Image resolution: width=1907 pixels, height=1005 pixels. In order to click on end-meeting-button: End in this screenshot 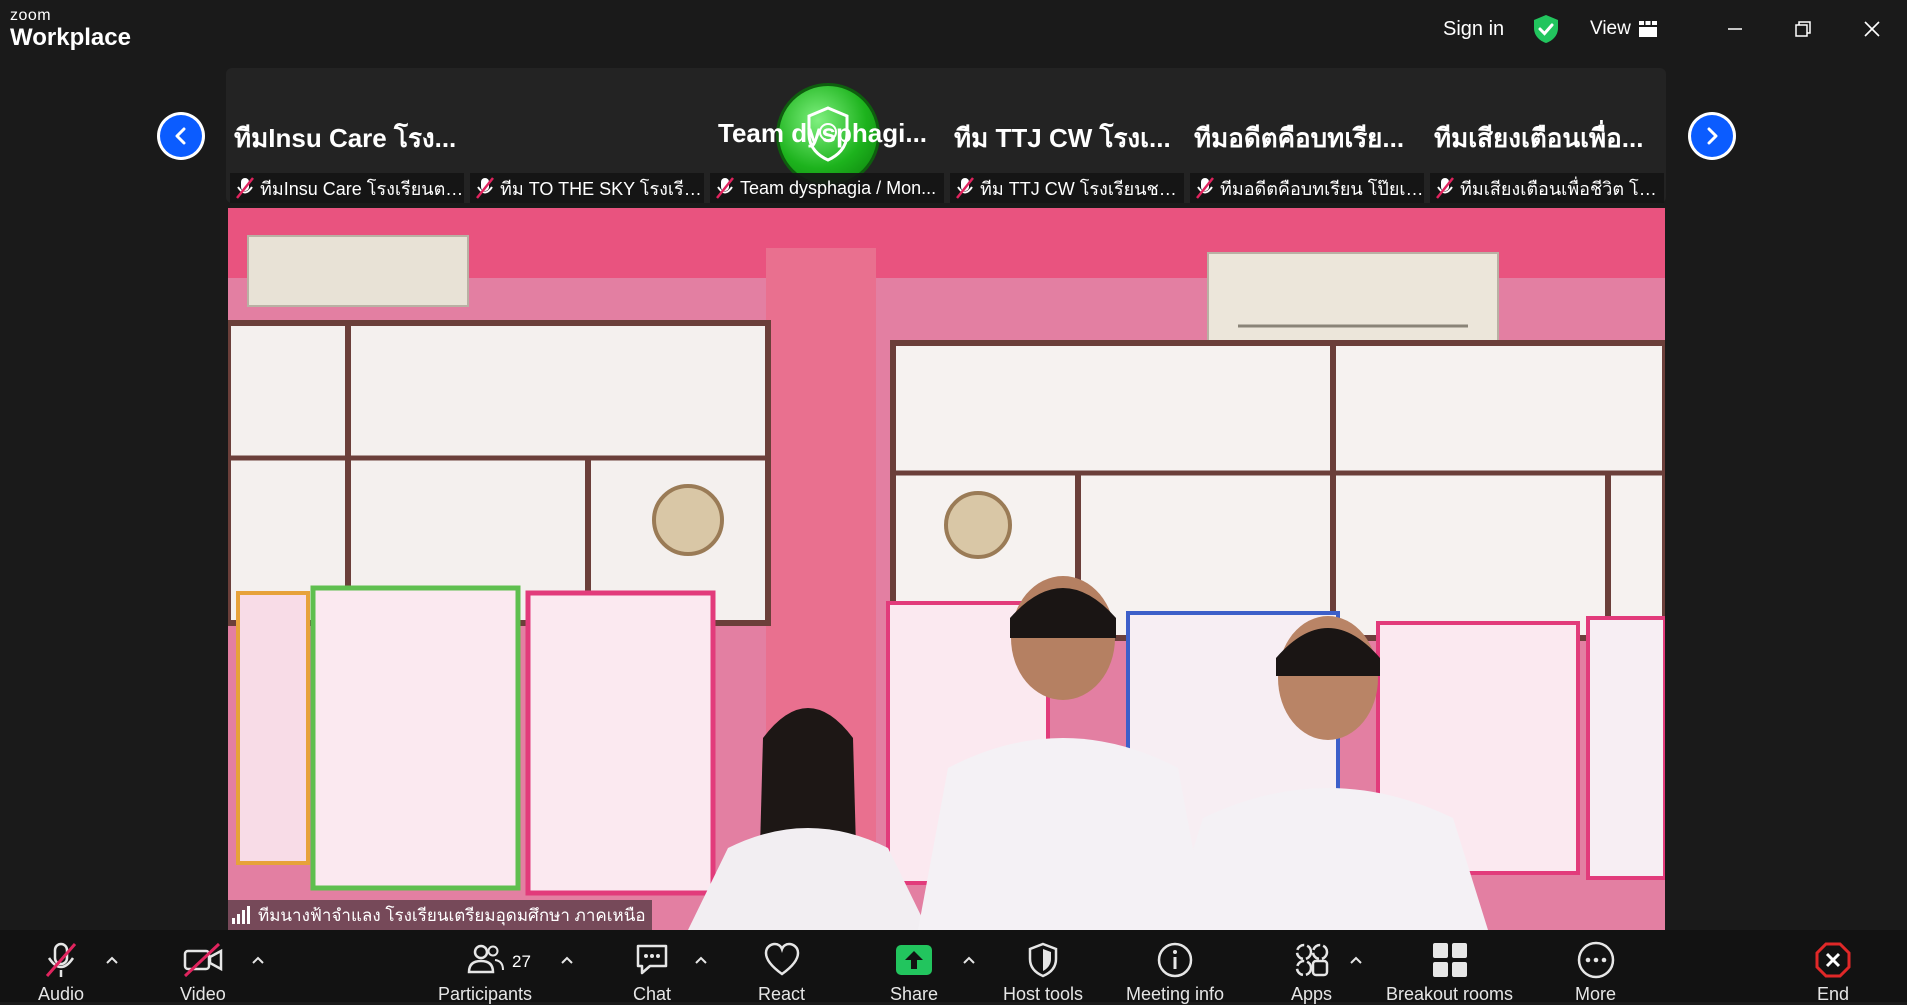, I will do `click(1833, 972)`.